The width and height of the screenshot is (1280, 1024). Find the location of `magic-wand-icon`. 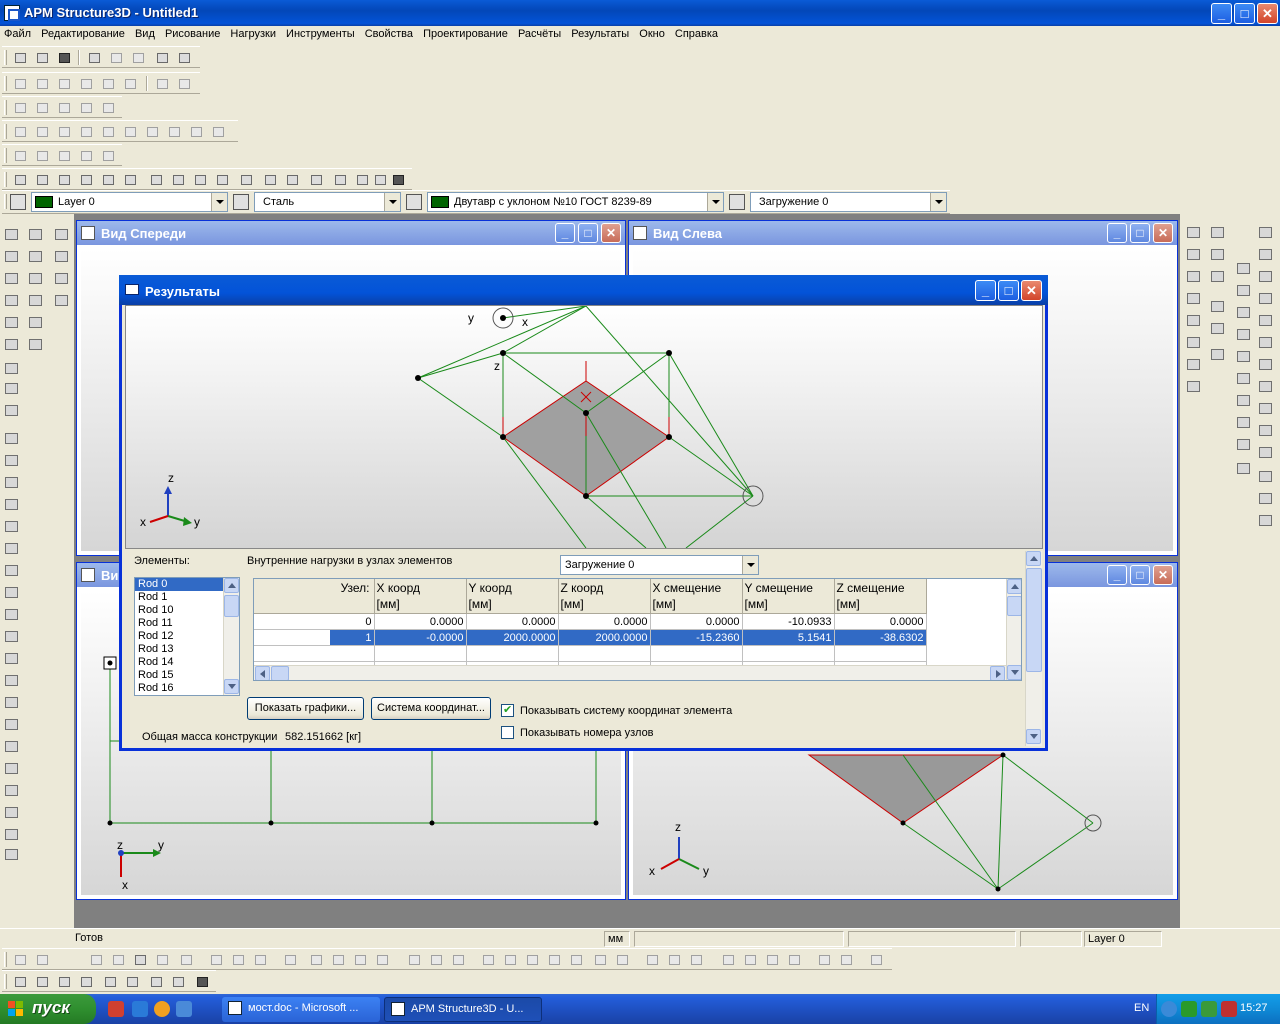

magic-wand-icon is located at coordinates (11, 410).